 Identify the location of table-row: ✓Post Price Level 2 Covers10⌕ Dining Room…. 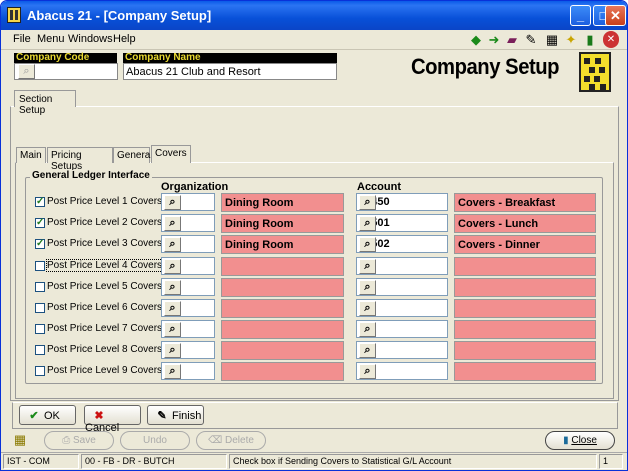
(314, 223).